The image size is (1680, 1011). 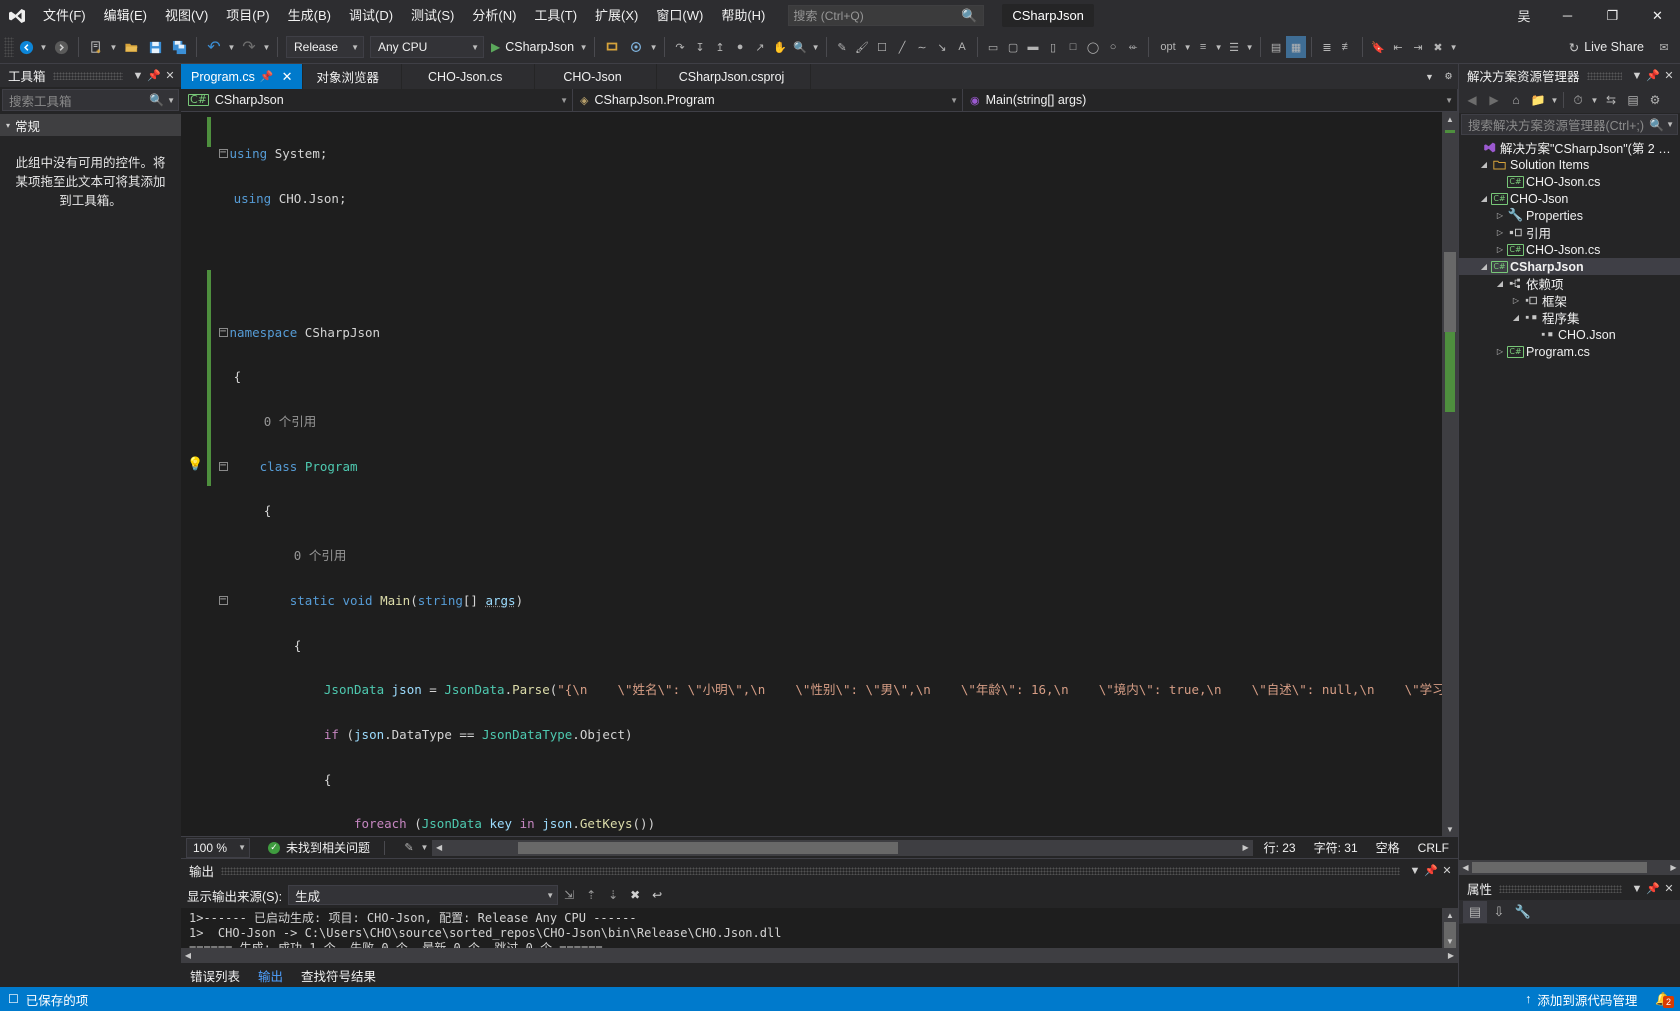 What do you see at coordinates (64, 15) in the screenshot?
I see `menu-file: 文件(F)` at bounding box center [64, 15].